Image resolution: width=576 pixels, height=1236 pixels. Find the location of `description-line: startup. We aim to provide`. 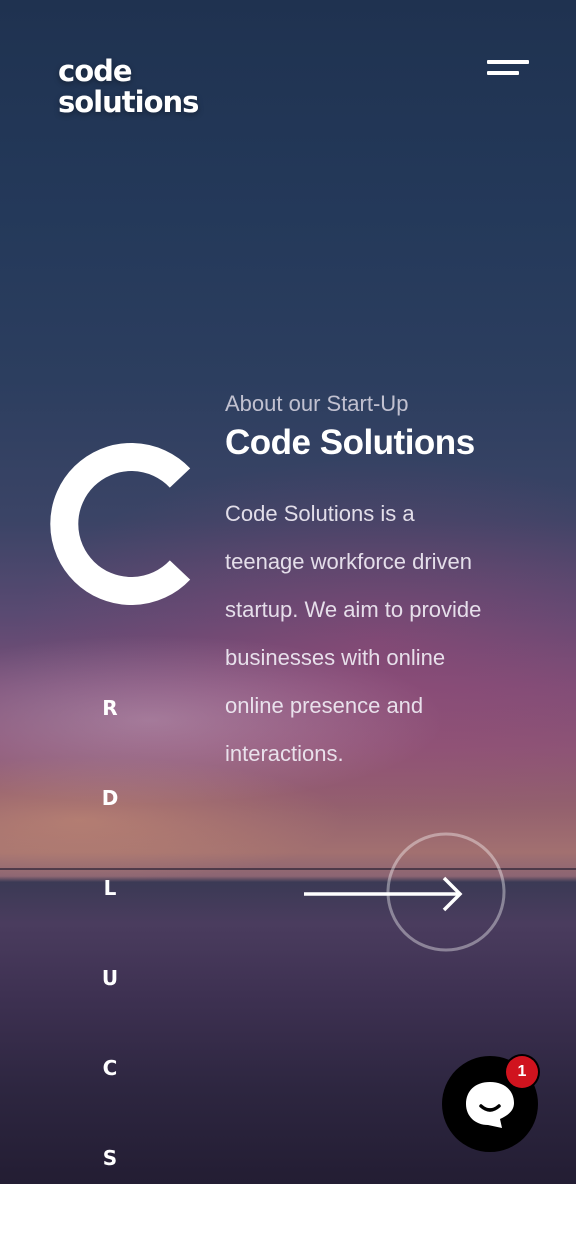

description-line: startup. We aim to provide is located at coordinates (353, 609).